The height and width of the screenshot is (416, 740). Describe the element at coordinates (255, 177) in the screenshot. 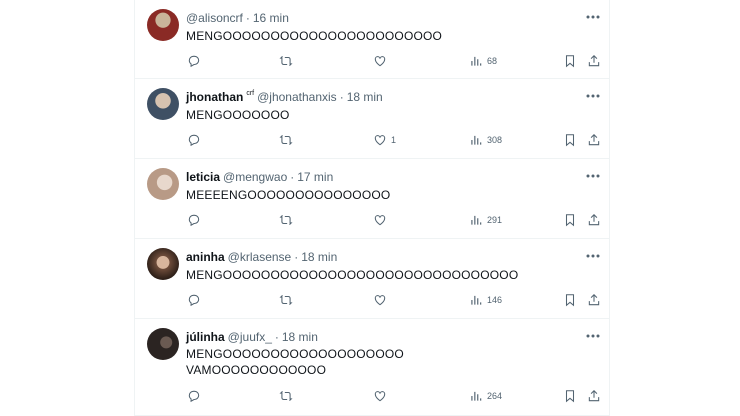

I see `user-handle: @mengwao` at that location.